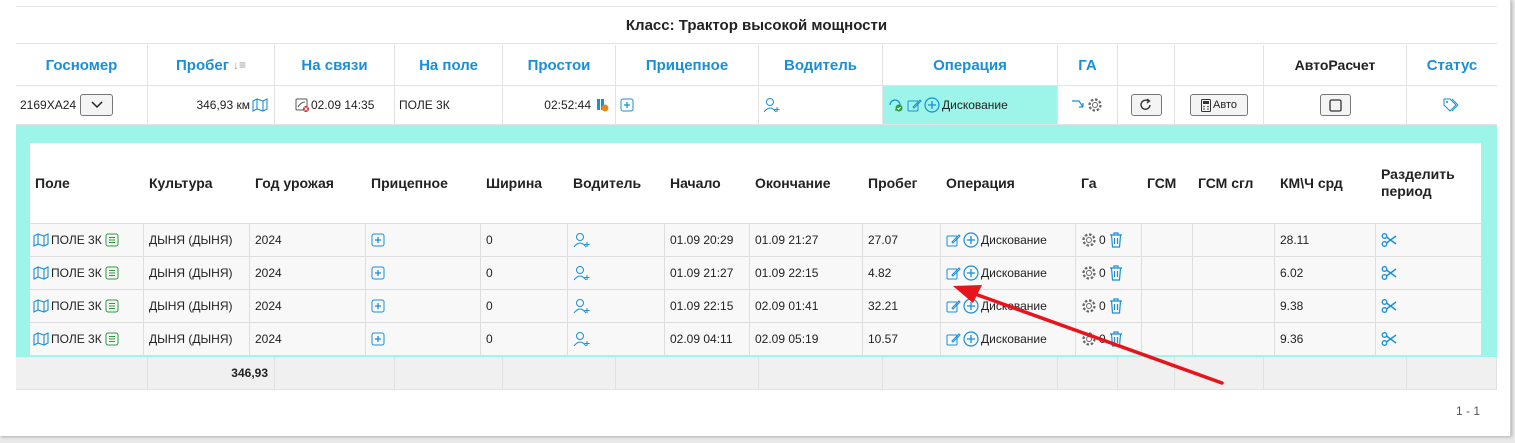 The image size is (1515, 443). Describe the element at coordinates (48, 105) in the screenshot. I see `vehicle-gosnomer: 2169ХА24` at that location.